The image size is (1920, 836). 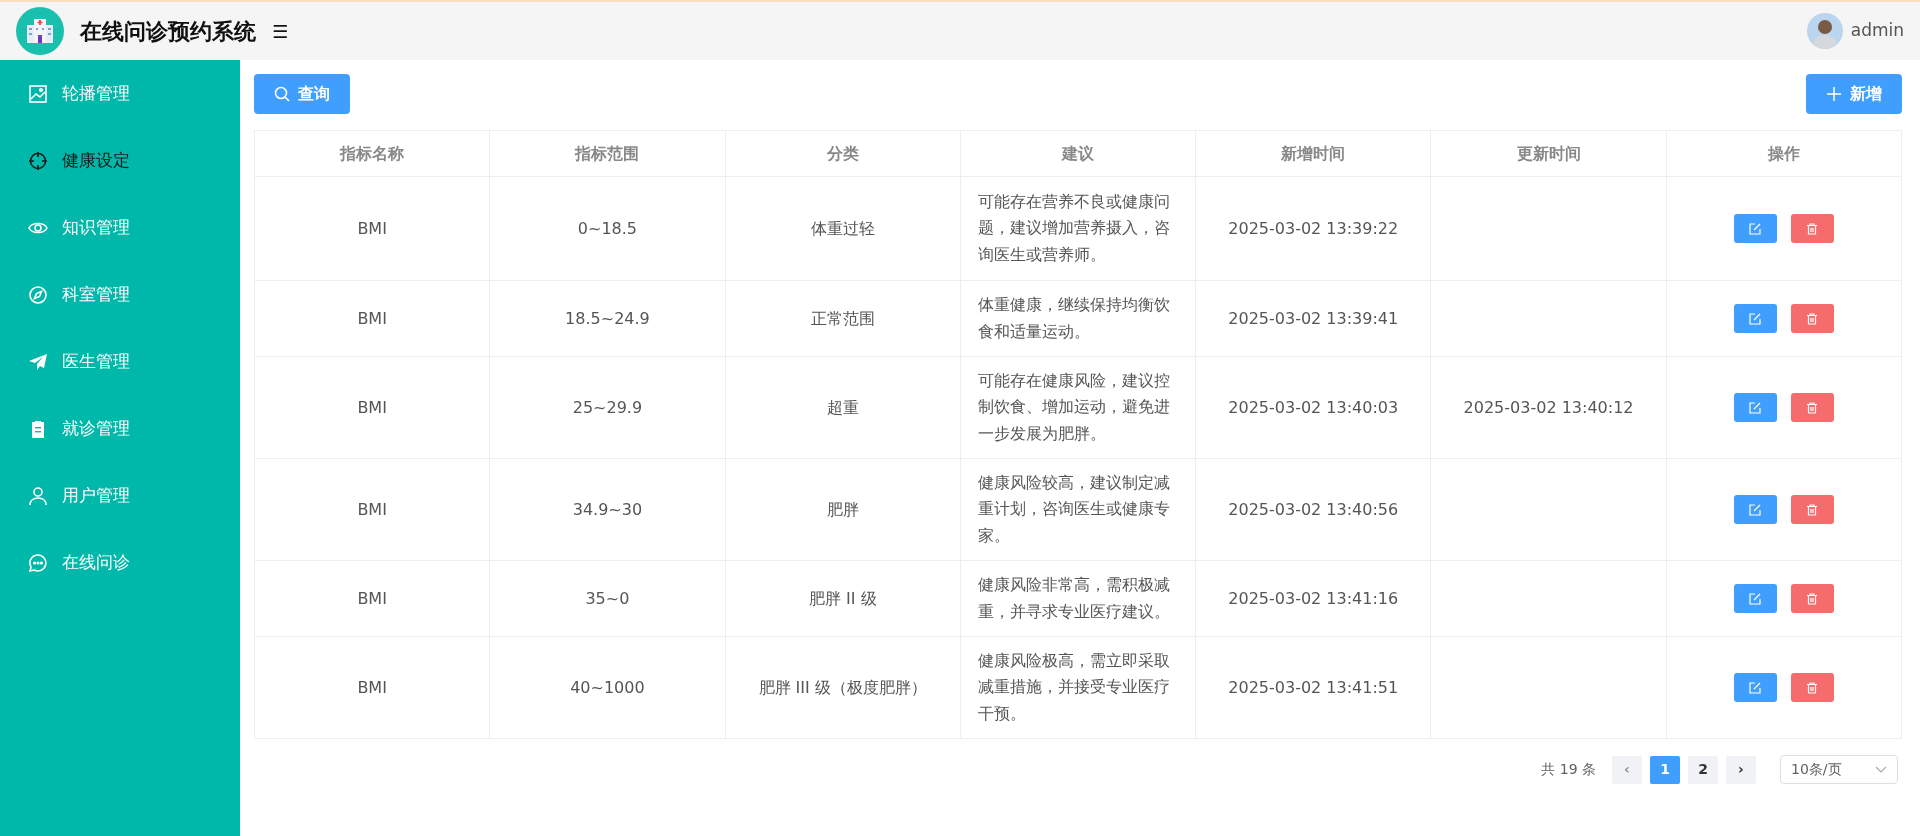 What do you see at coordinates (1834, 94) in the screenshot?
I see `plus-icon` at bounding box center [1834, 94].